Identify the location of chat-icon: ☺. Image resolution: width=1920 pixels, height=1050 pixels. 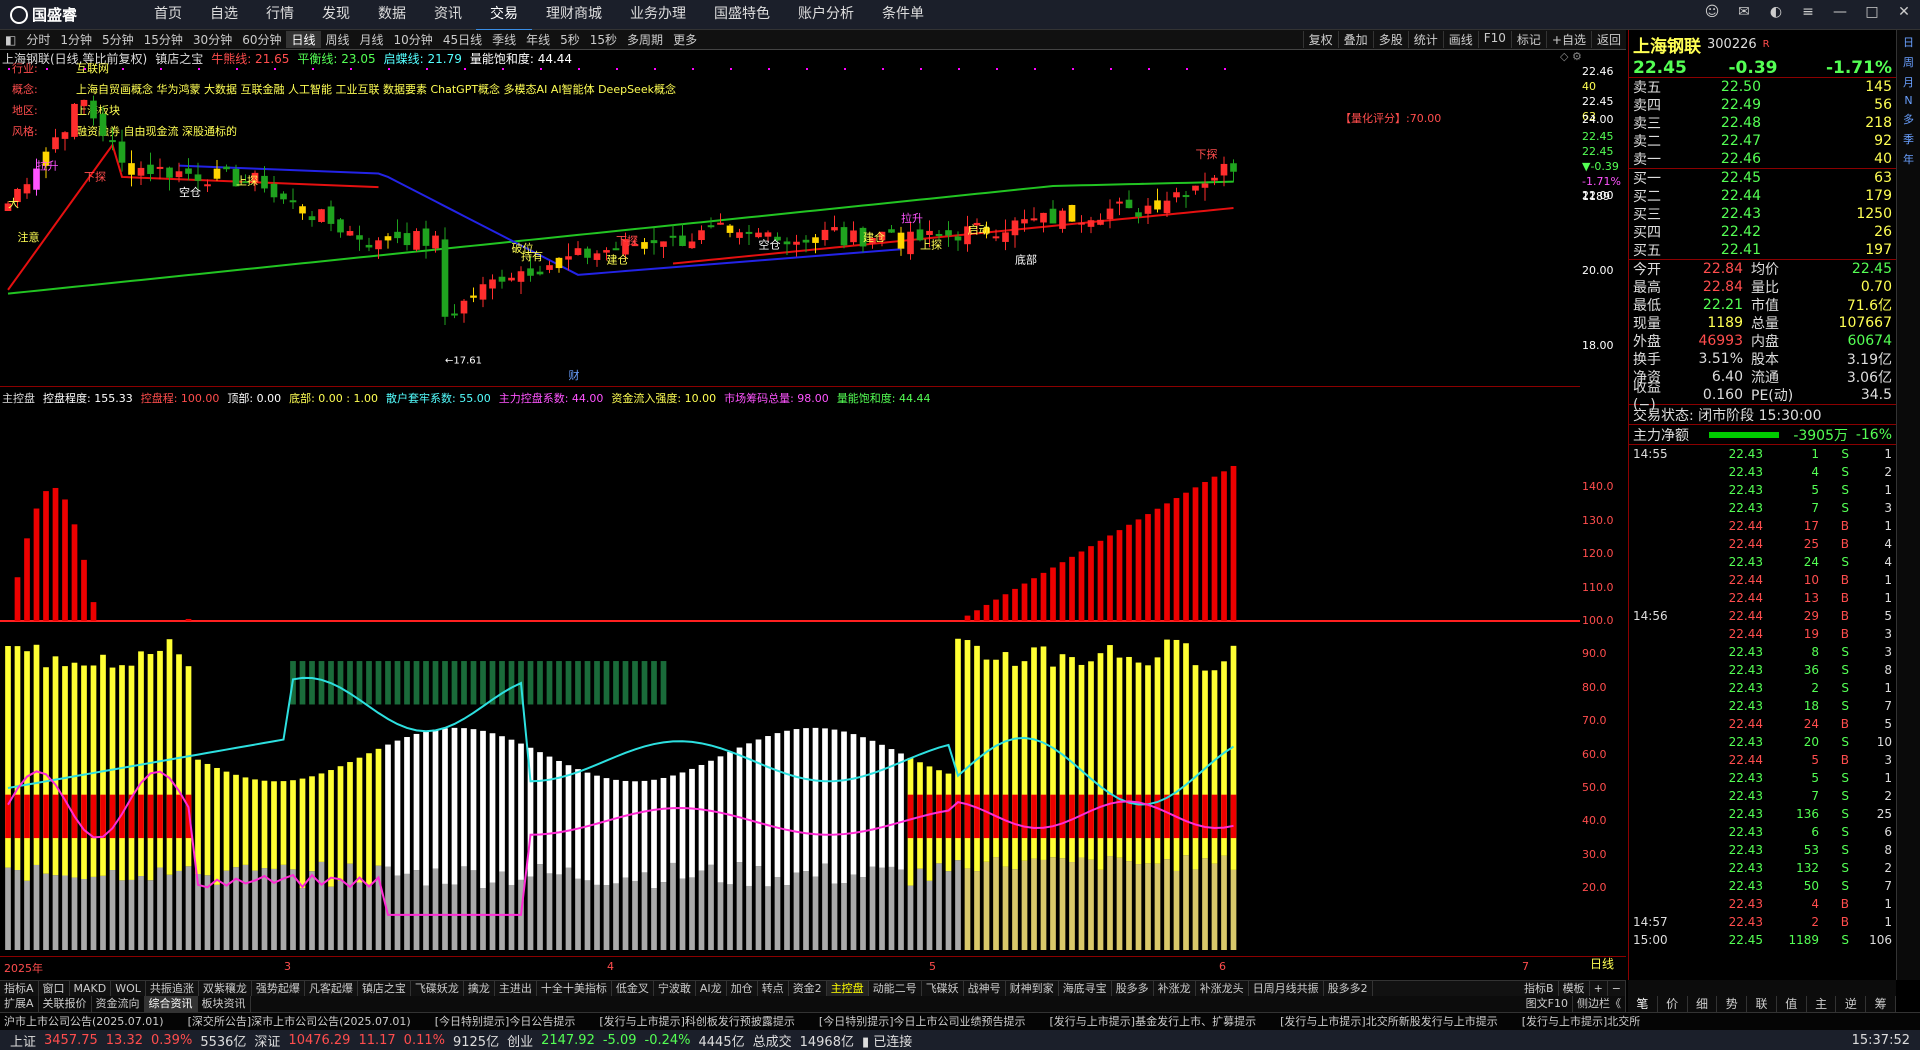
(1712, 12).